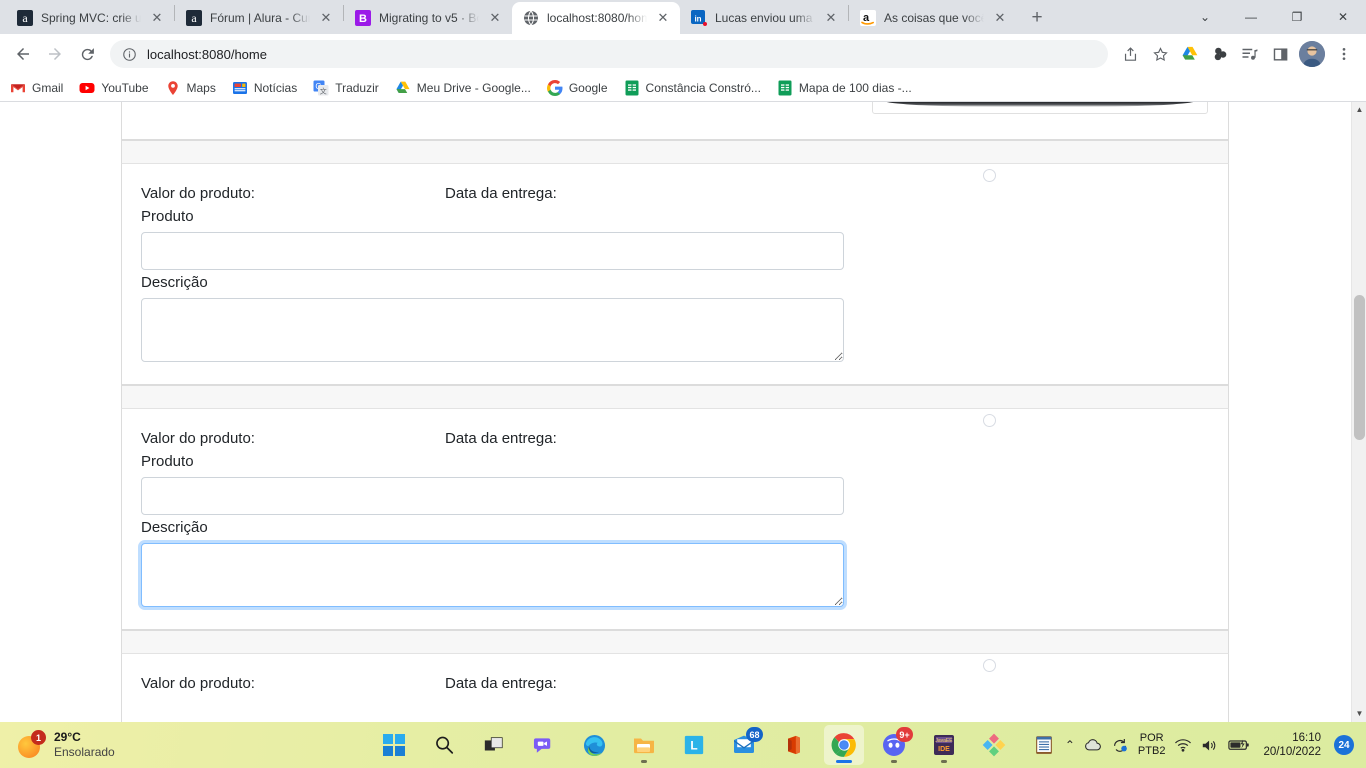  Describe the element at coordinates (744, 745) in the screenshot. I see `mail-button: 68` at that location.